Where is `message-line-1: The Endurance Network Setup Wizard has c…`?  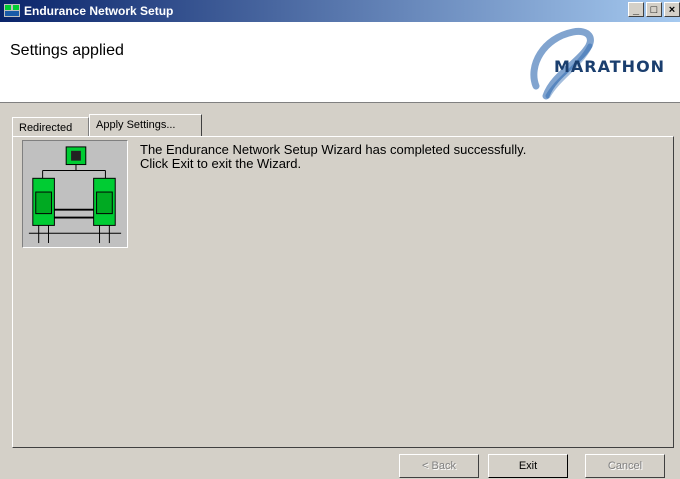
message-line-1: The Endurance Network Setup Wizard has c… is located at coordinates (333, 149).